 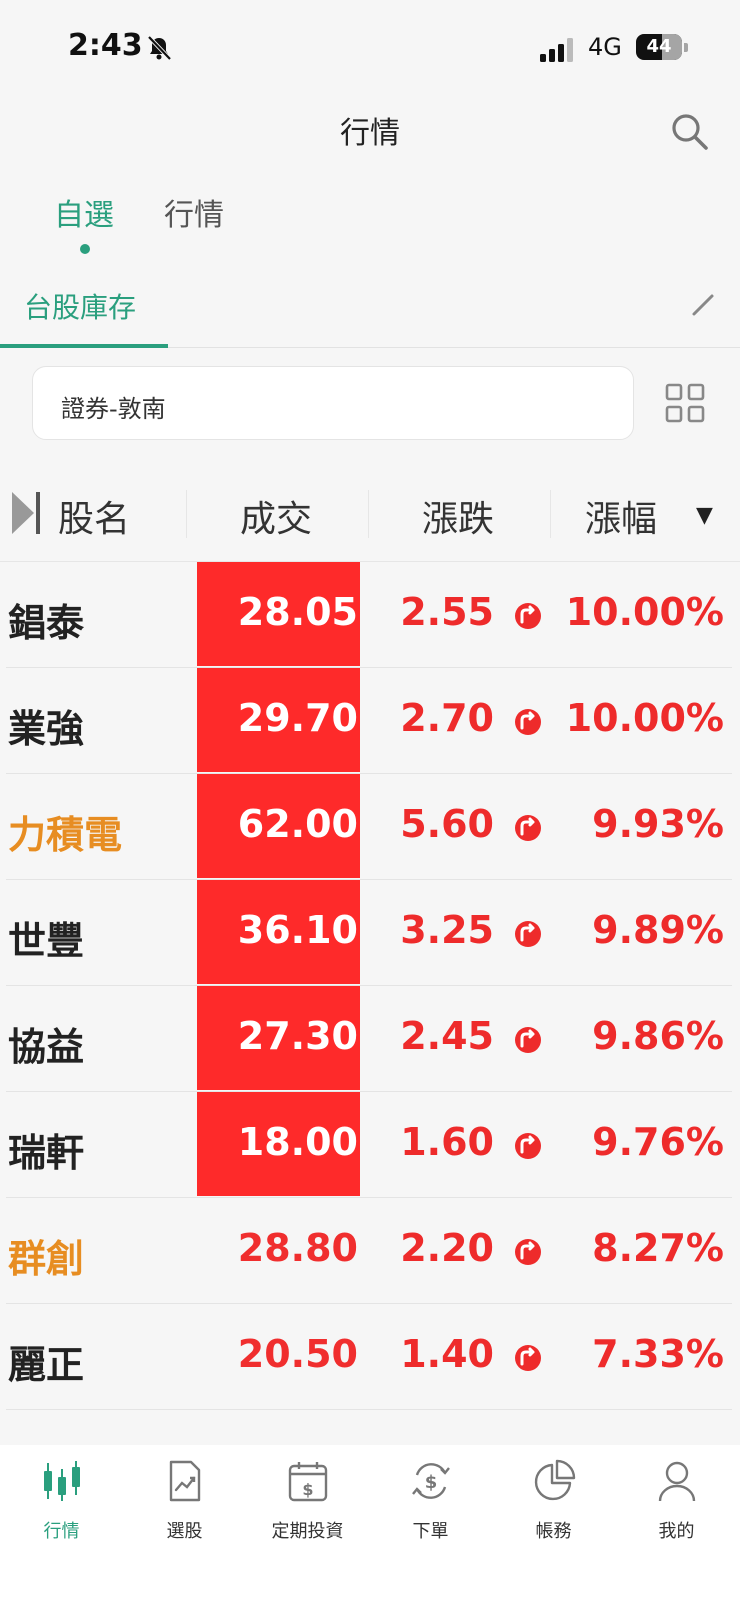 What do you see at coordinates (61, 1500) in the screenshot?
I see `nav-market: 行情` at bounding box center [61, 1500].